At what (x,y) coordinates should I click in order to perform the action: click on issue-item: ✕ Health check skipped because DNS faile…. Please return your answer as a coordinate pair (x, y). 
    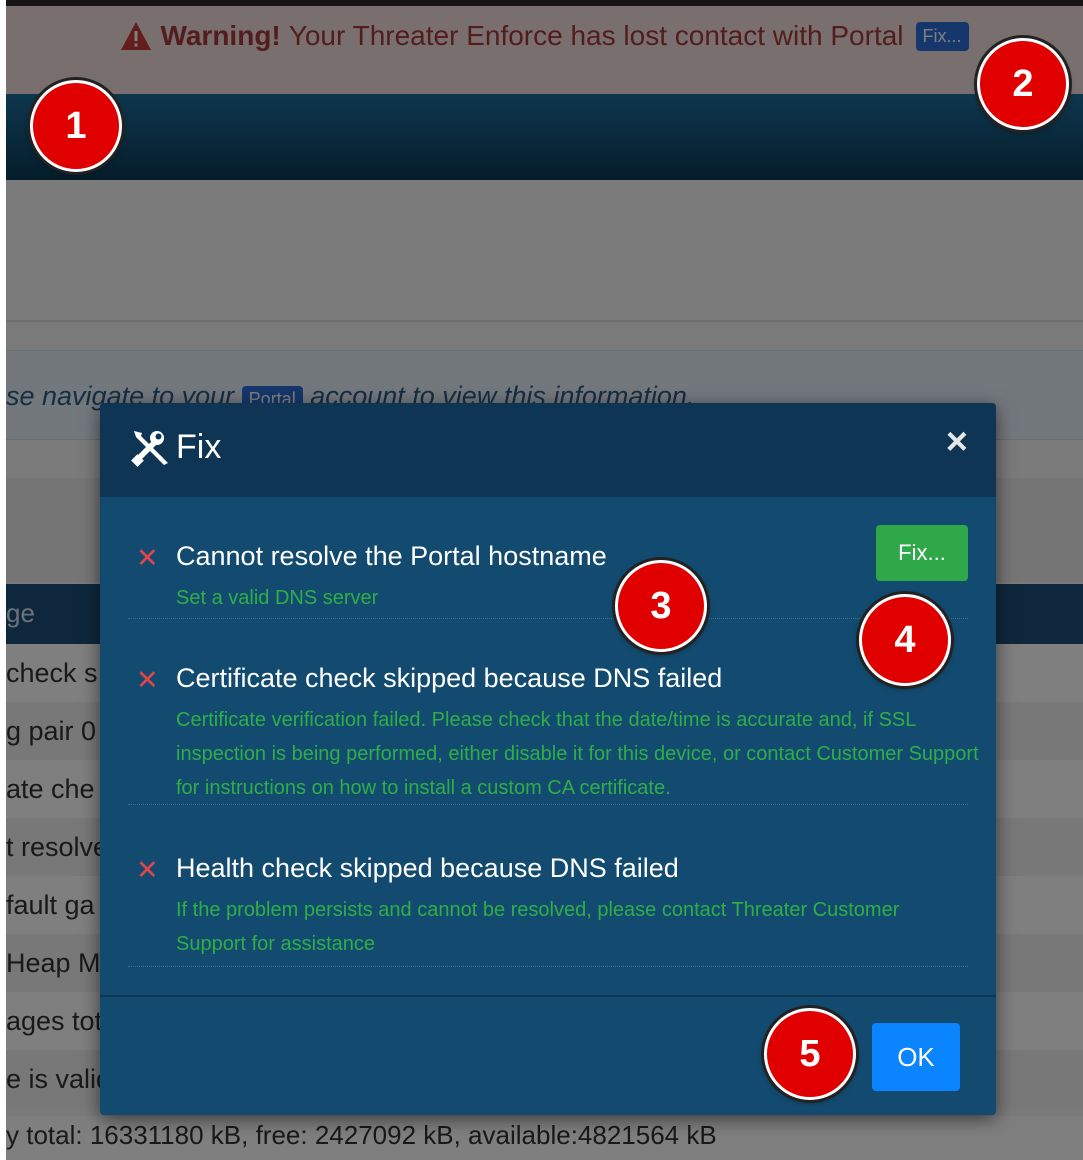
    Looking at the image, I should click on (548, 910).